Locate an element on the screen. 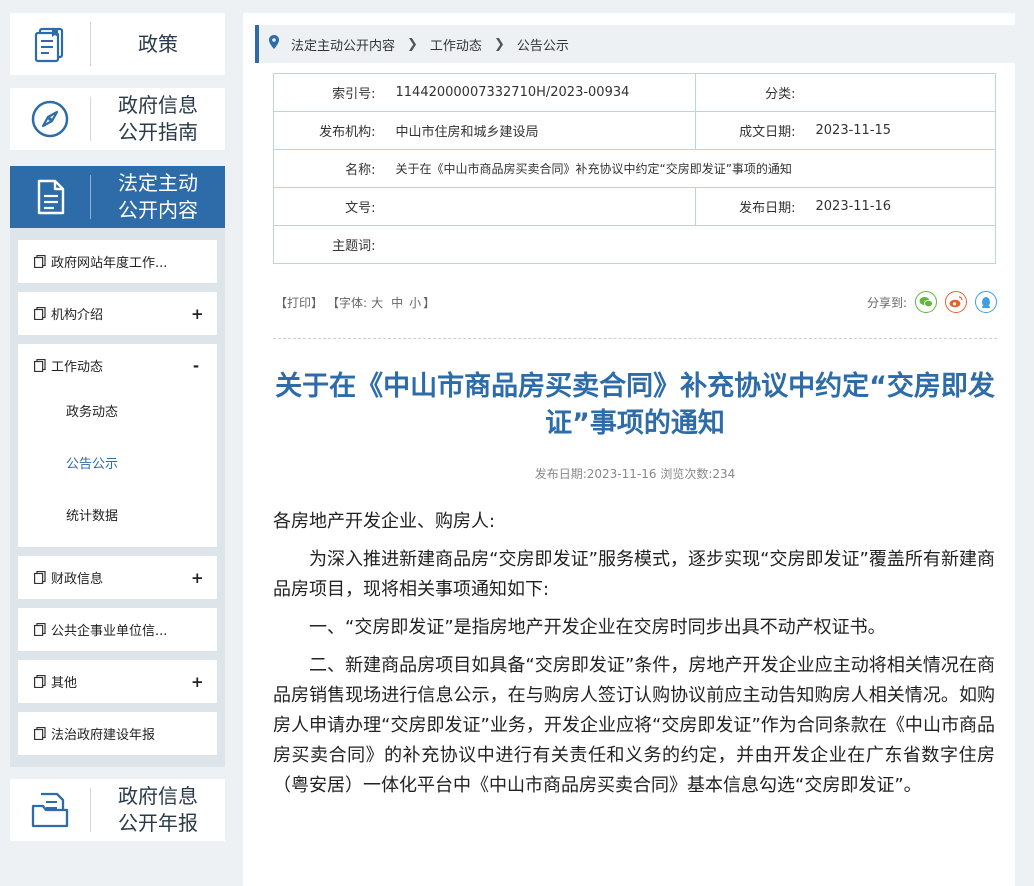 This screenshot has height=886, width=1034. article-toolbar: 【打印】 【字体: 大 中 小 】 分享到: is located at coordinates (636, 302).